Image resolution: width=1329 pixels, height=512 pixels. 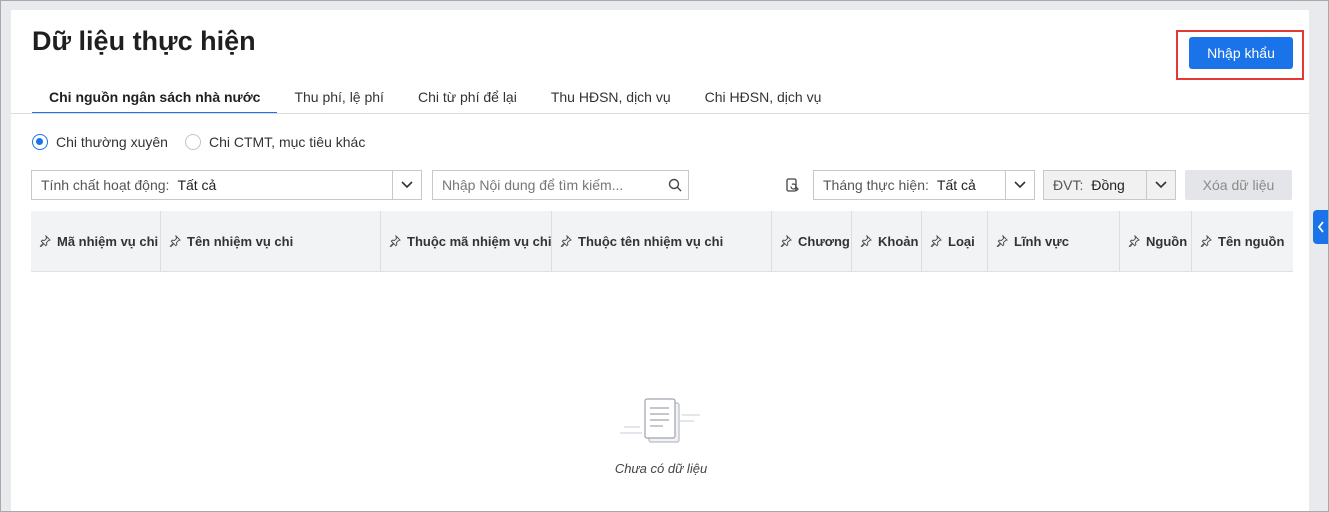 I want to click on unit-select: ĐVT: Đồng, so click(x=1109, y=185).